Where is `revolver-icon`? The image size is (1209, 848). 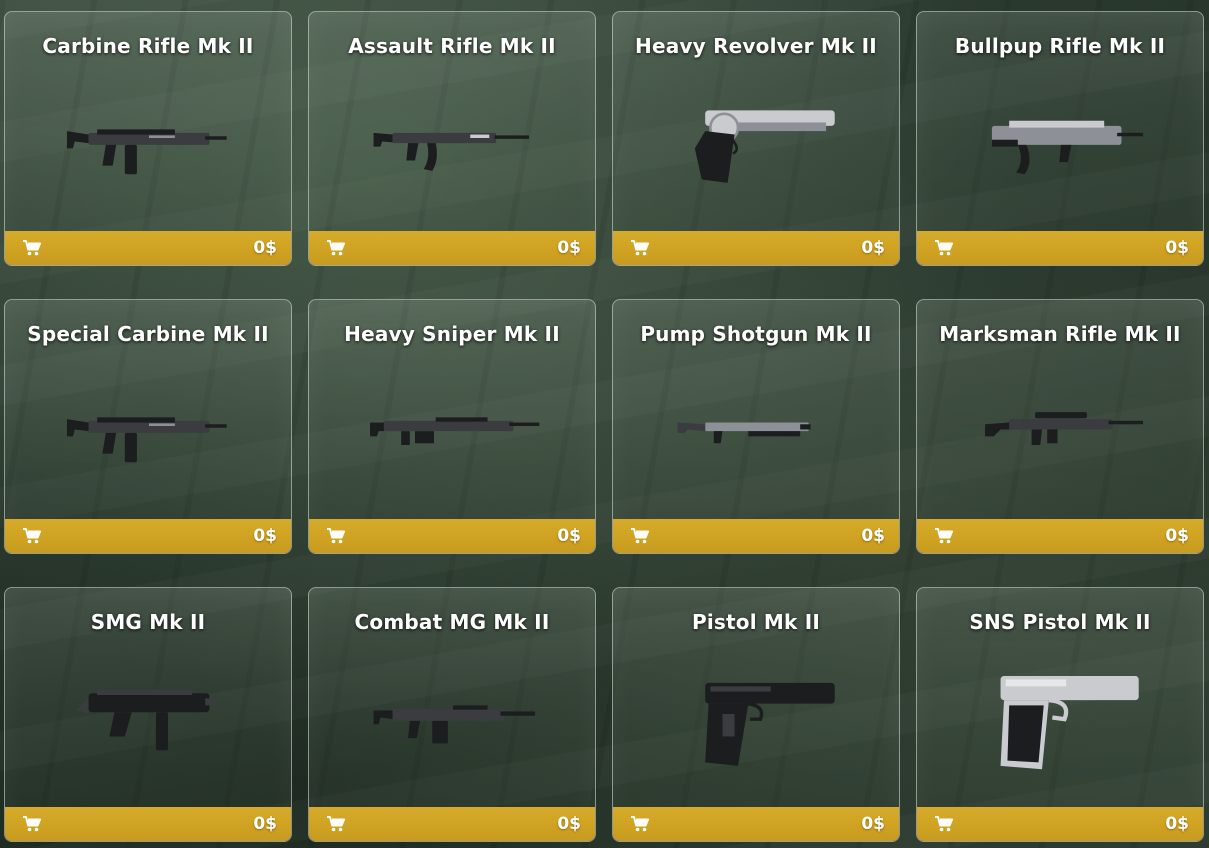 revolver-icon is located at coordinates (757, 147).